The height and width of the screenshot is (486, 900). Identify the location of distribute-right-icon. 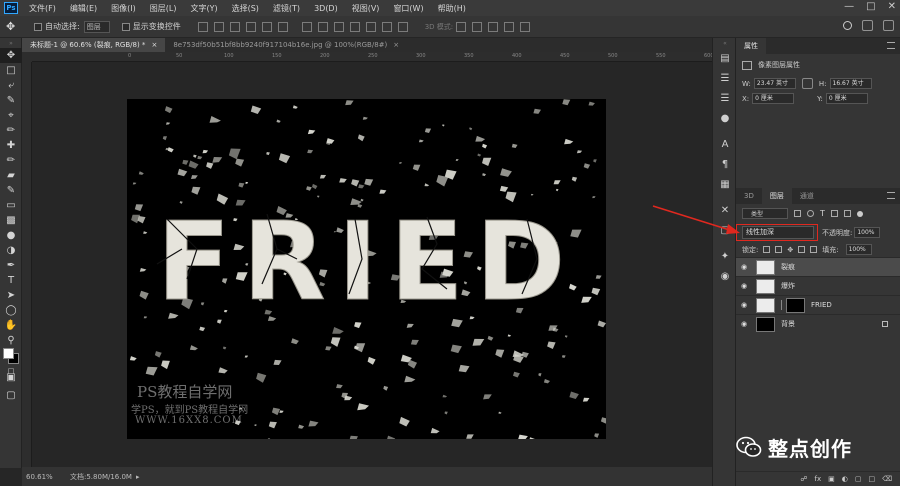
(386, 26).